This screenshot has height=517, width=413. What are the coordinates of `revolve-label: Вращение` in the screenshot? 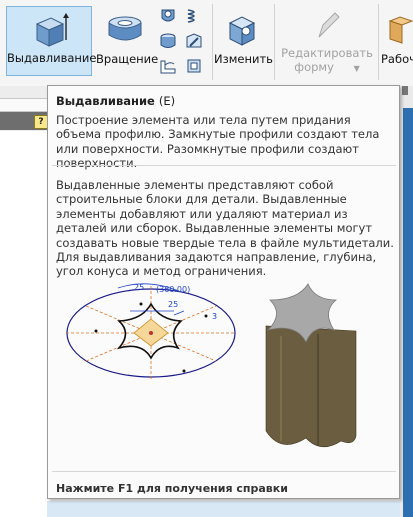 It's located at (127, 59).